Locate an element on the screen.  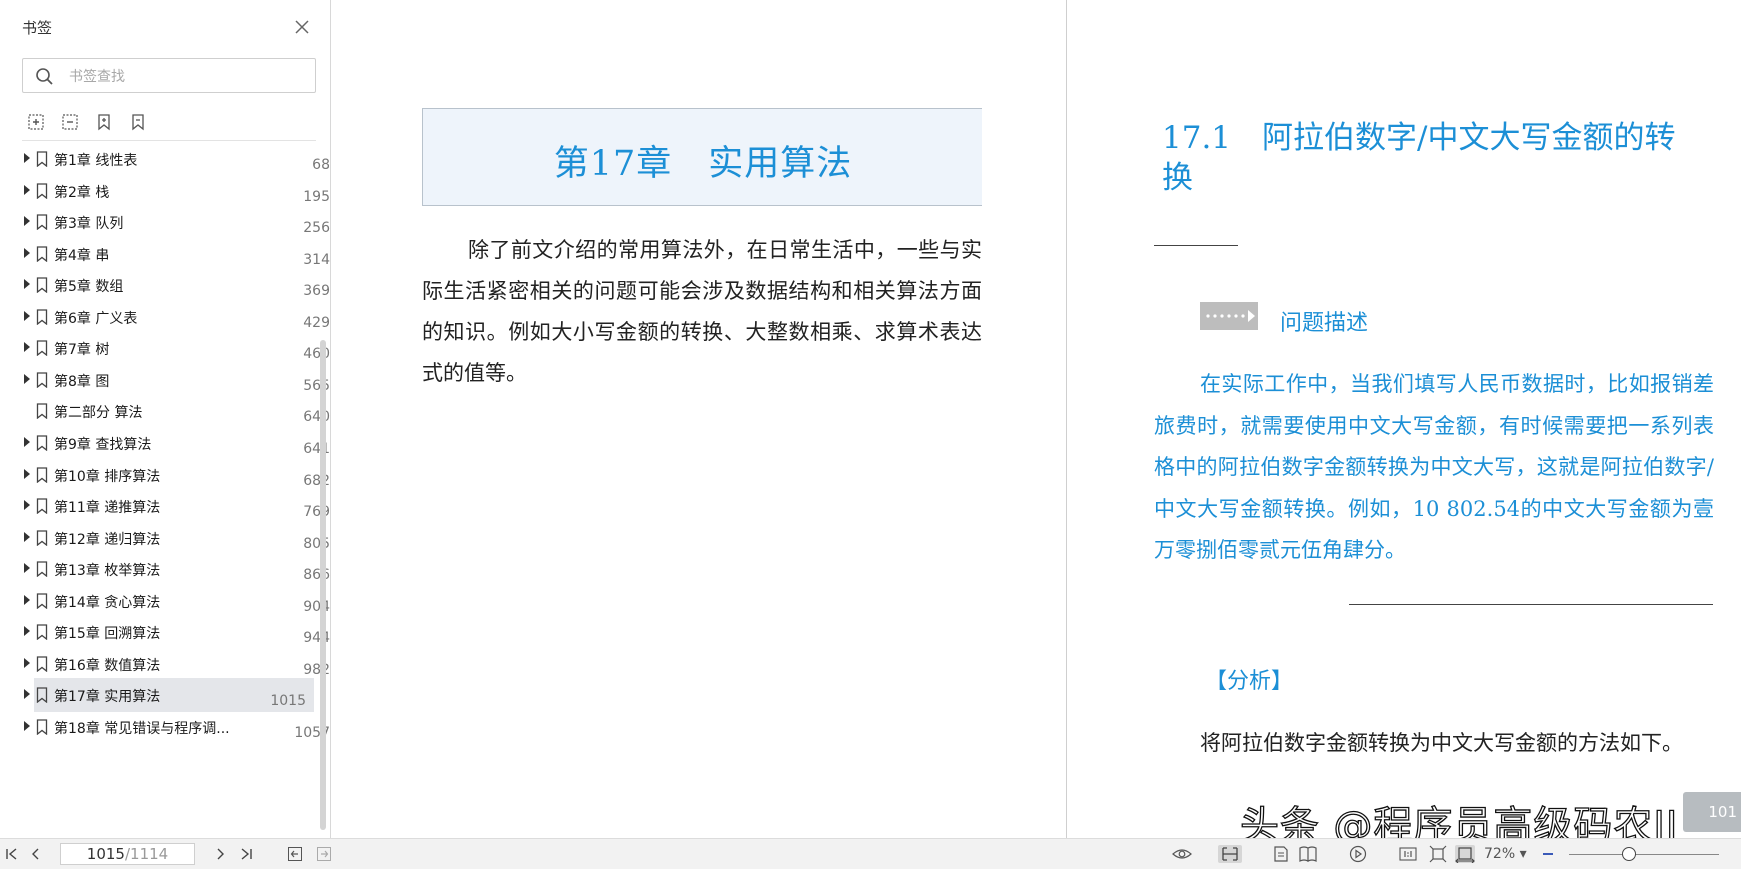
forward-icon is located at coordinates (324, 854).